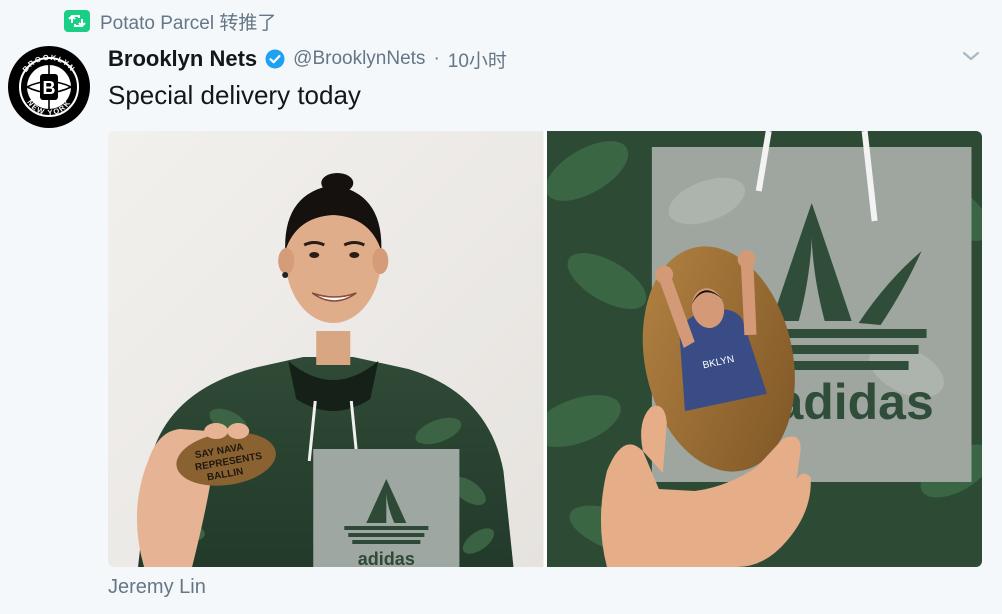 The image size is (1002, 614). Describe the element at coordinates (157, 587) in the screenshot. I see `media-caption: Jeremy Lin` at that location.